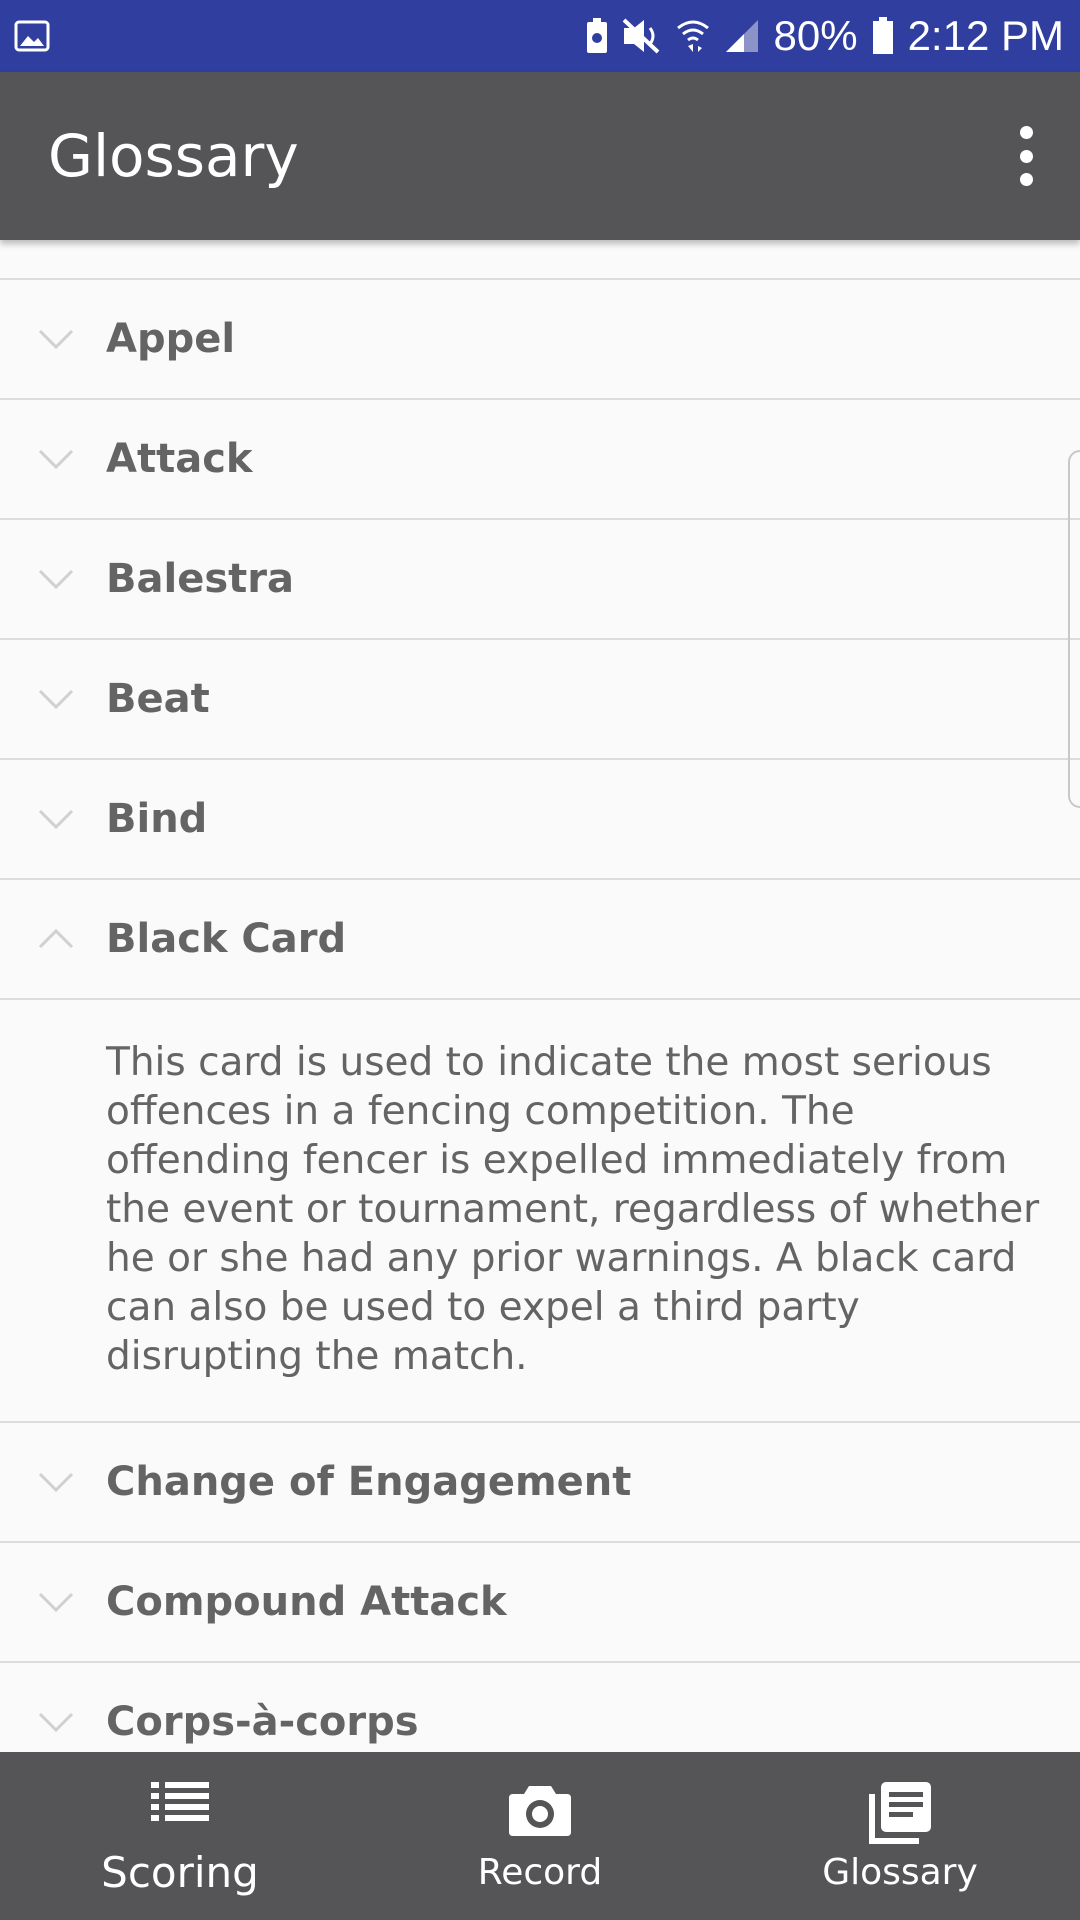 The width and height of the screenshot is (1080, 1920). Describe the element at coordinates (32, 36) in the screenshot. I see `image-icon` at that location.